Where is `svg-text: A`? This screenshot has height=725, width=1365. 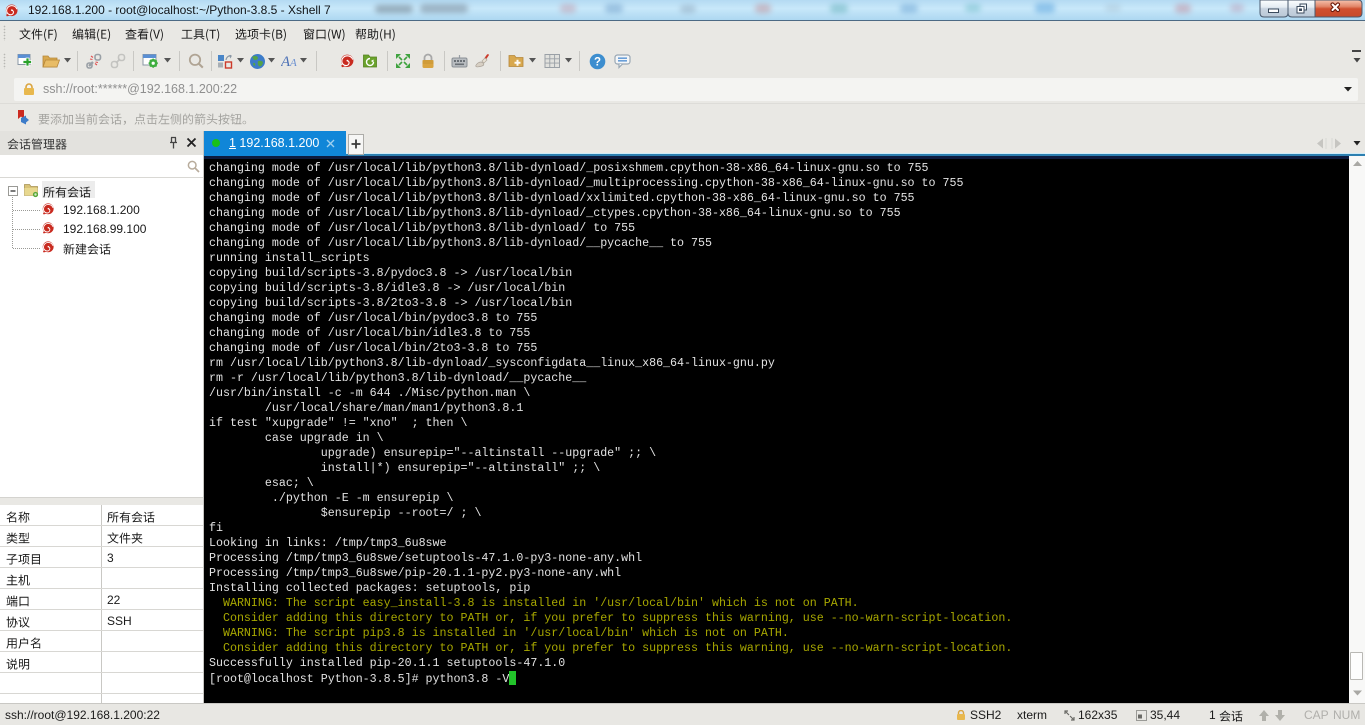 svg-text: A is located at coordinates (293, 63).